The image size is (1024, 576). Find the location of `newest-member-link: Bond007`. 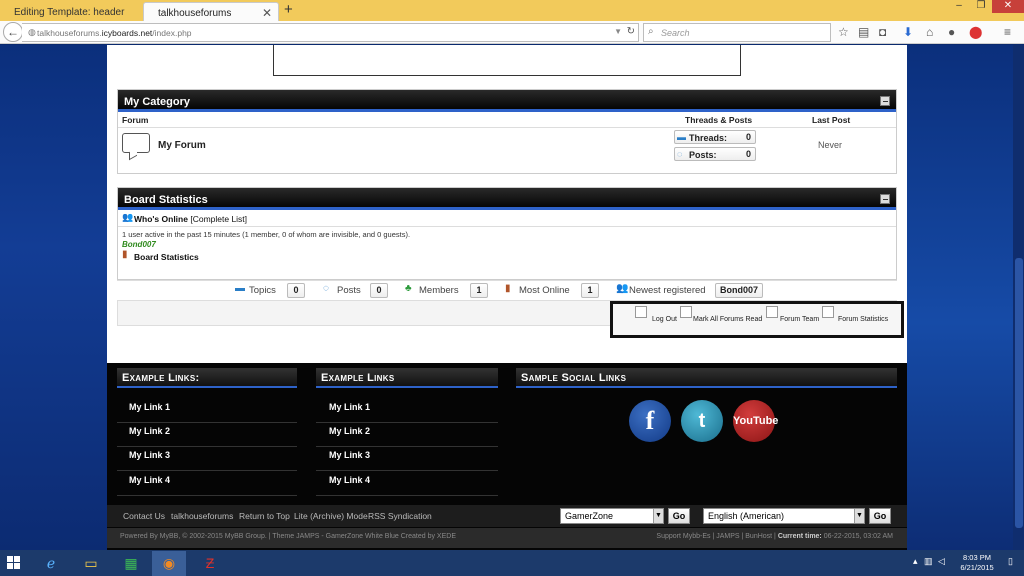

newest-member-link: Bond007 is located at coordinates (739, 290).